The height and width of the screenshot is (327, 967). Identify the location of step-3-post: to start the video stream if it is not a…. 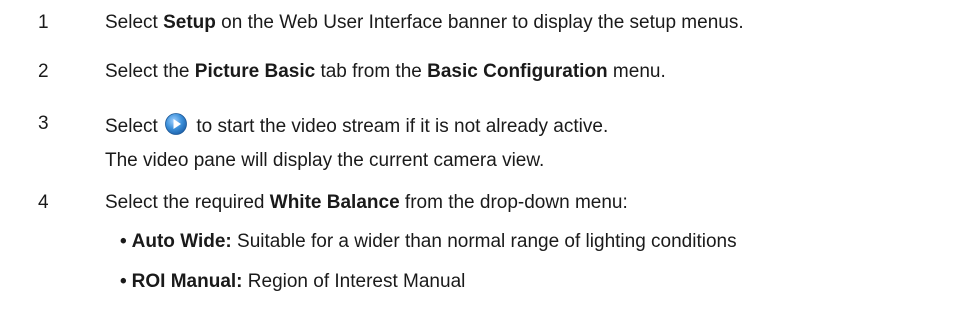
(402, 126).